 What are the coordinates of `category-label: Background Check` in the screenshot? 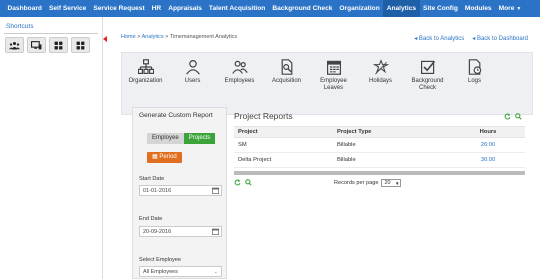 It's located at (427, 84).